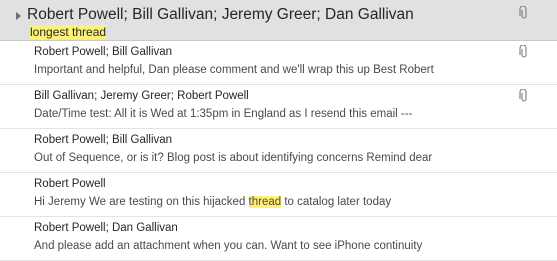  What do you see at coordinates (18, 16) in the screenshot?
I see `expand-triangle-icon` at bounding box center [18, 16].